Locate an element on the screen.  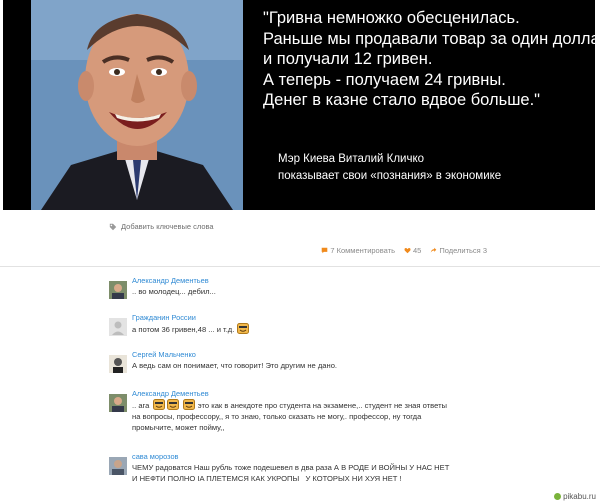
share-button-label: Поделиться 3 is located at coordinates (463, 250).